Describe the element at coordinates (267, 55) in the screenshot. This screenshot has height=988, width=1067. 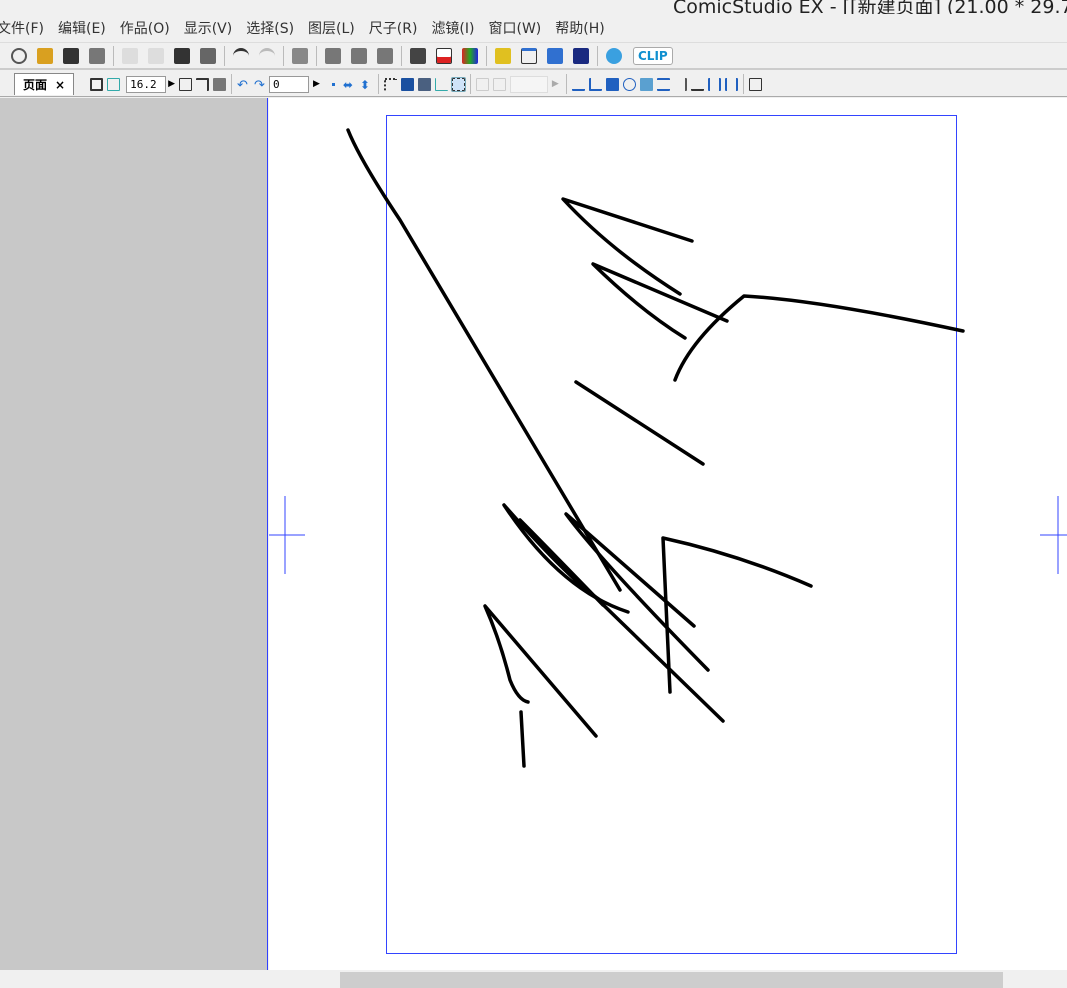
I see `redo-icon` at that location.